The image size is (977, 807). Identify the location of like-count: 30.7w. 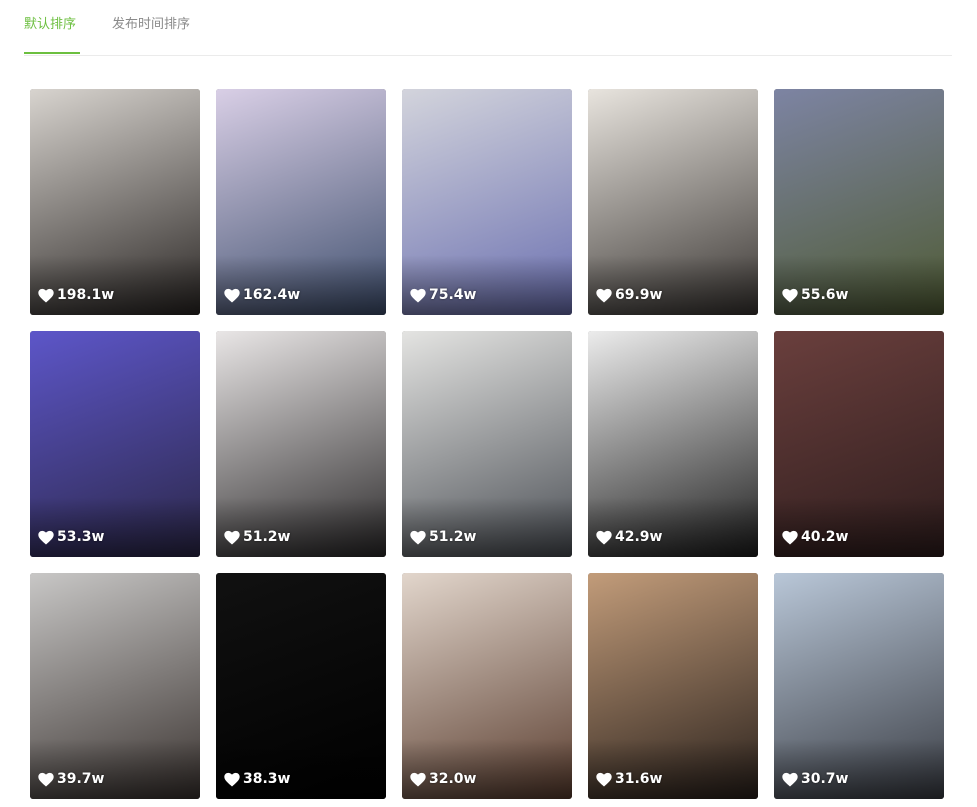
(815, 779).